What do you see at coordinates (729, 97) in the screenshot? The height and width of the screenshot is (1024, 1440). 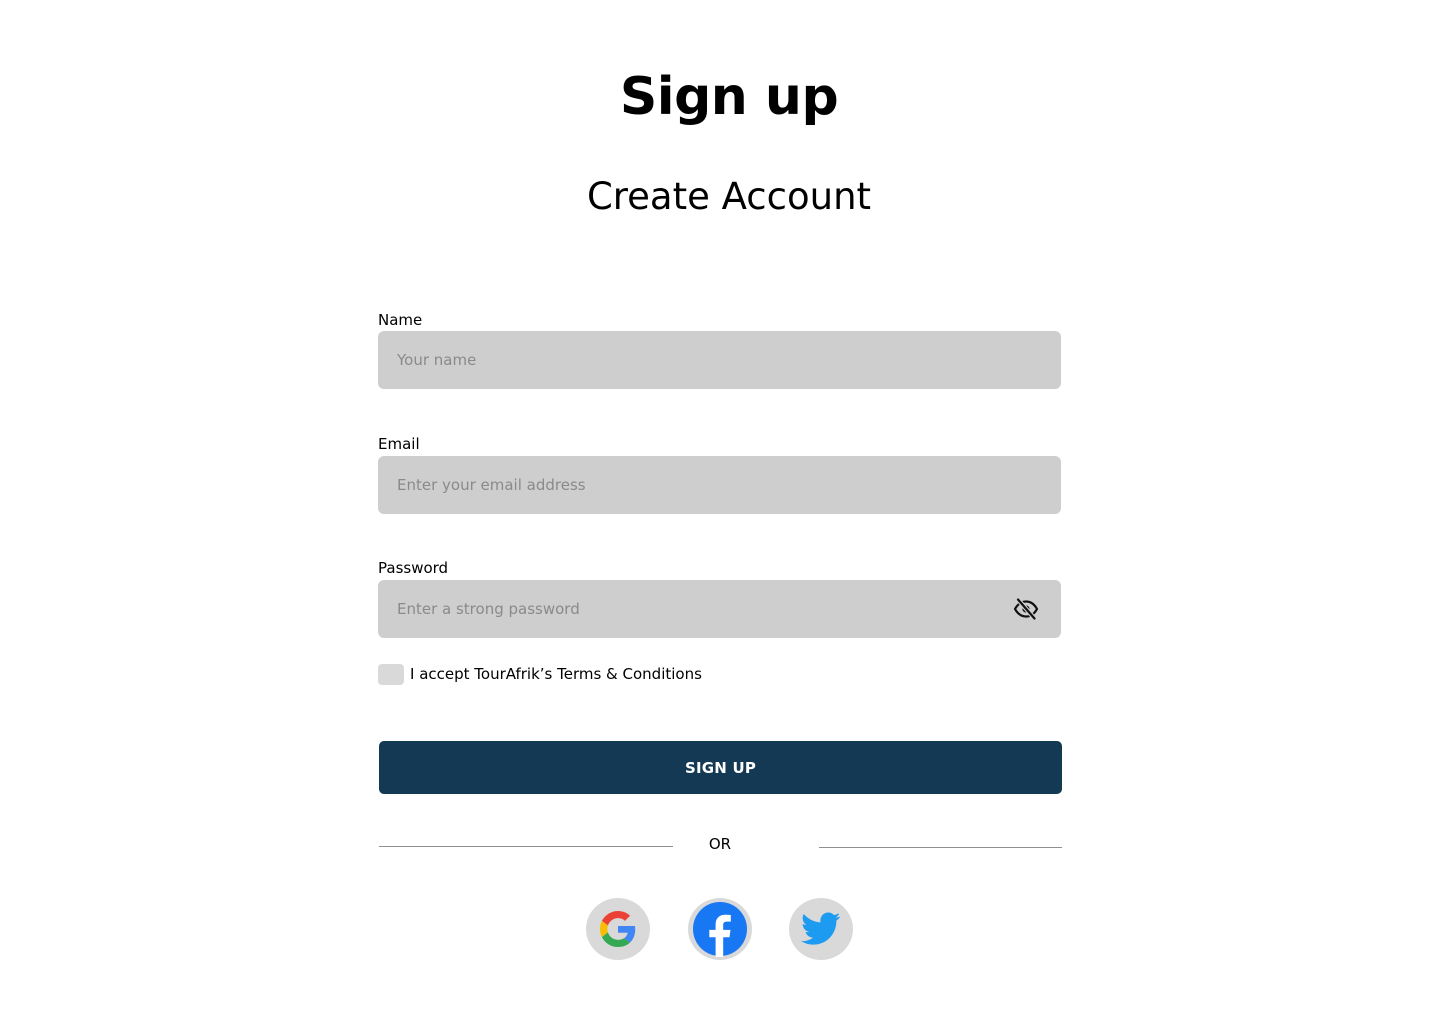 I see `page-title: Sign up` at bounding box center [729, 97].